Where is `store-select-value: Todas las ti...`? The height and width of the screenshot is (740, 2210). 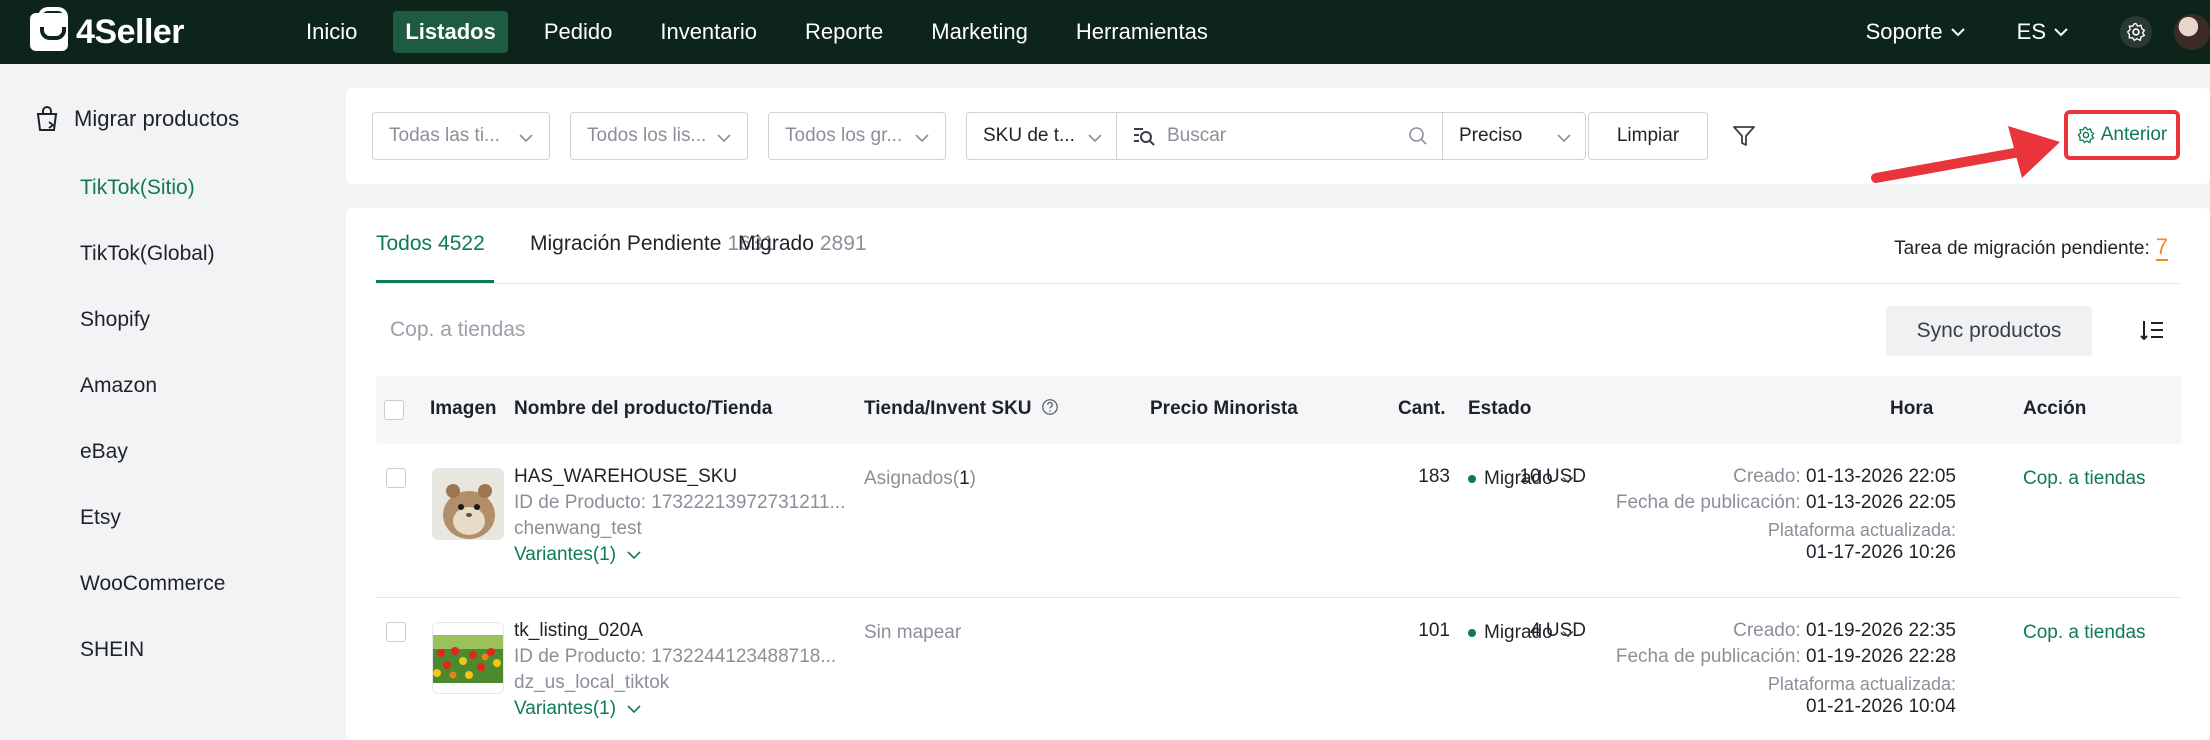 store-select-value: Todas las ti... is located at coordinates (444, 135).